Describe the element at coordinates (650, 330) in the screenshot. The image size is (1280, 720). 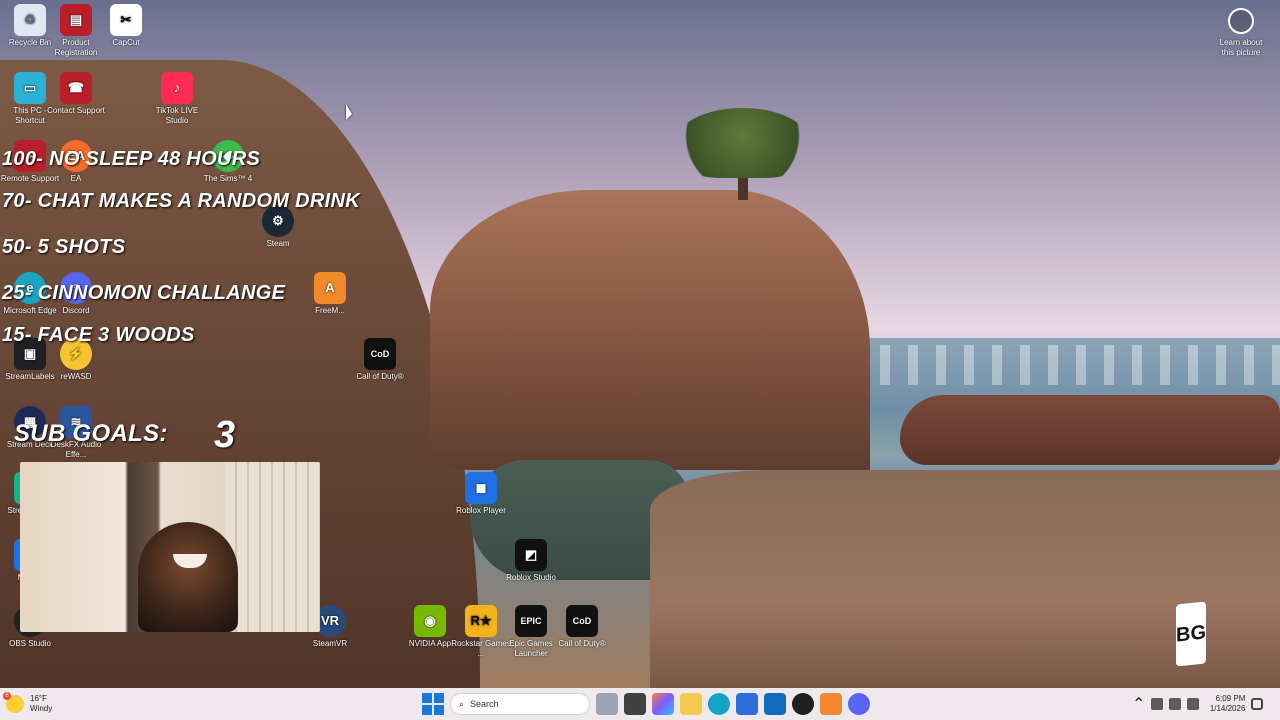
I see `wallpaper-rock-main` at that location.